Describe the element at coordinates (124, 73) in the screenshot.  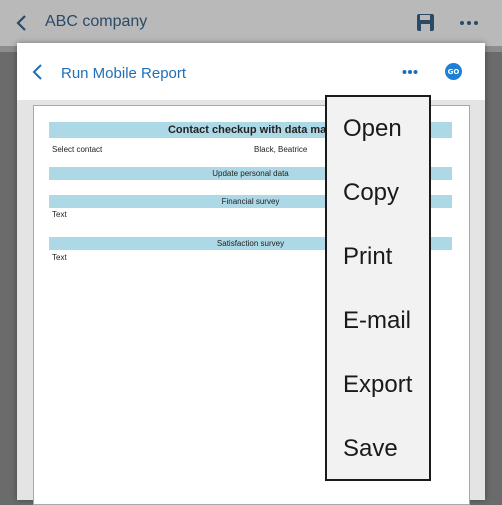
I see `dialog-title: Run Mobile Report` at that location.